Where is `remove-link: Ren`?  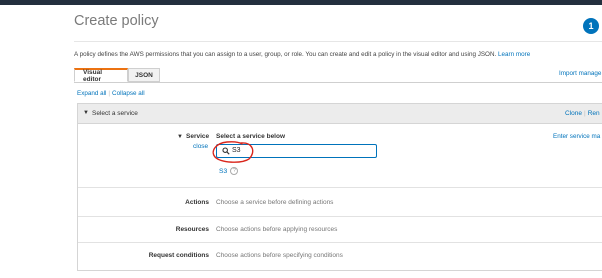
remove-link: Ren is located at coordinates (594, 113).